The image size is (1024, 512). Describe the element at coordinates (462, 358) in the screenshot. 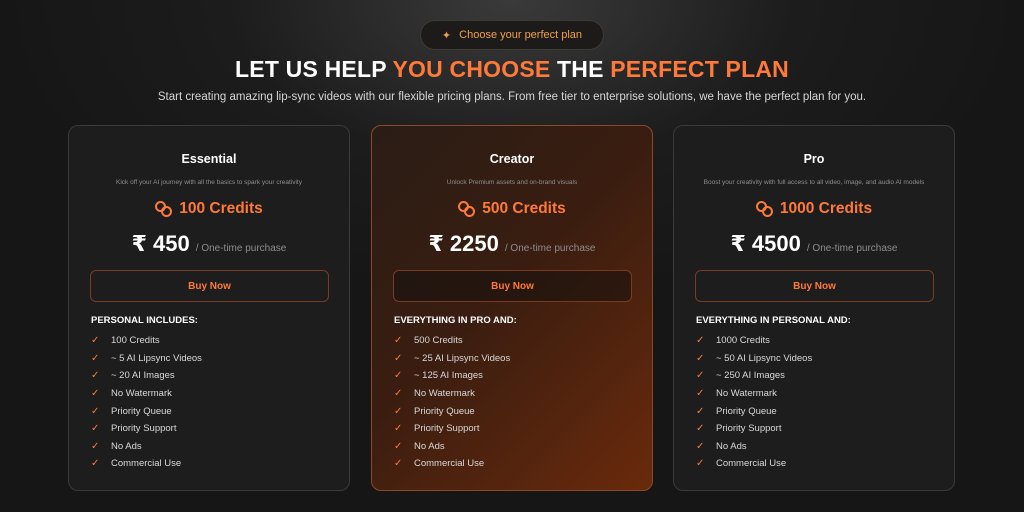

I see `feature-label: ~ 25 AI Lipsync Videos` at that location.